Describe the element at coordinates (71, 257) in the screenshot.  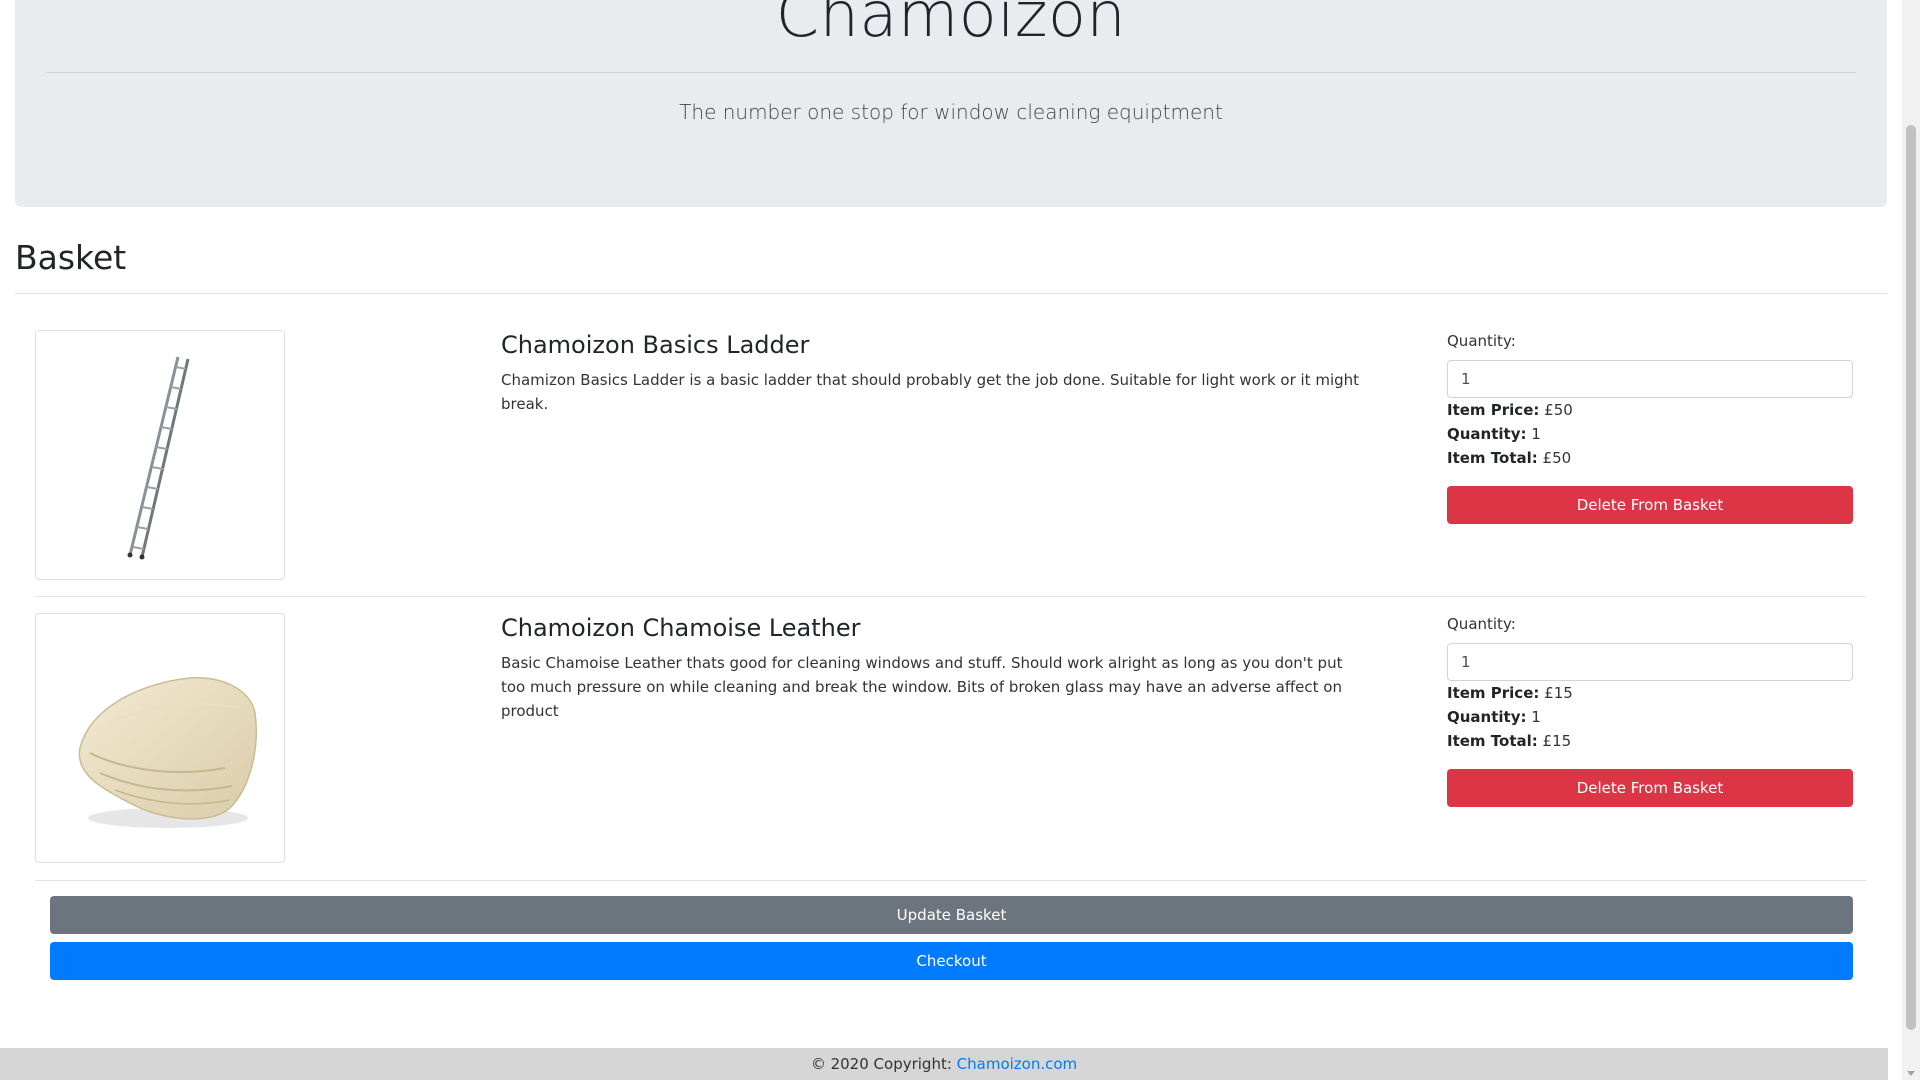
I see `basket-heading: Basket` at that location.